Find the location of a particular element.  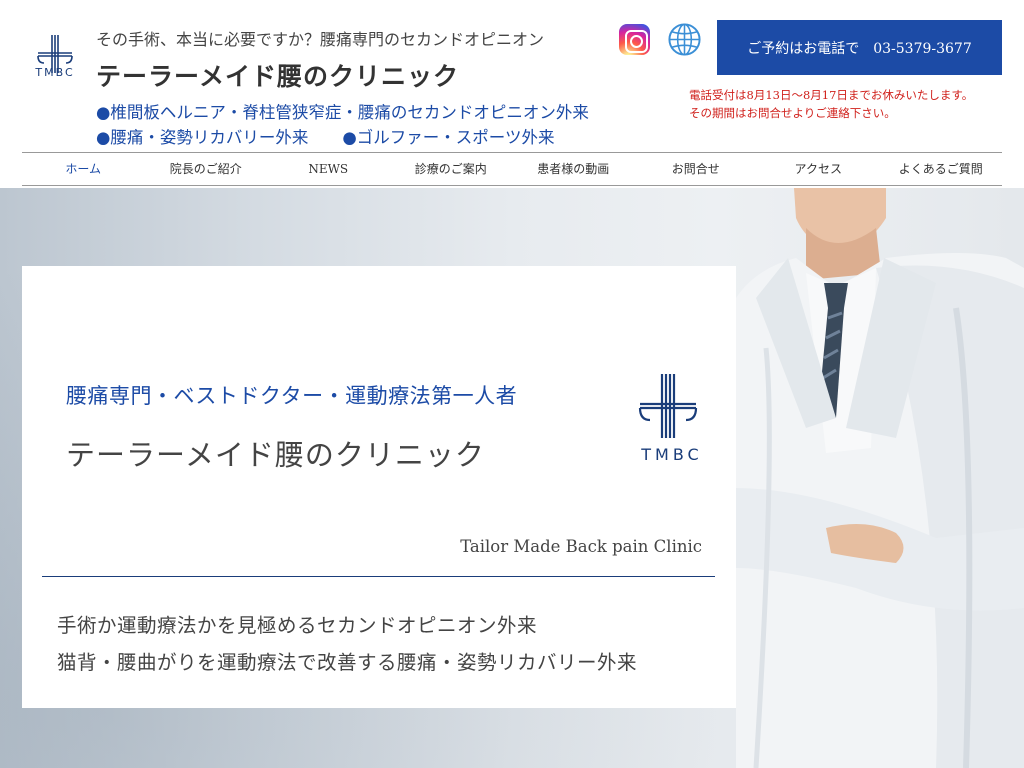

hero-english-name: Tailor Made Back pain Clinic is located at coordinates (581, 546).